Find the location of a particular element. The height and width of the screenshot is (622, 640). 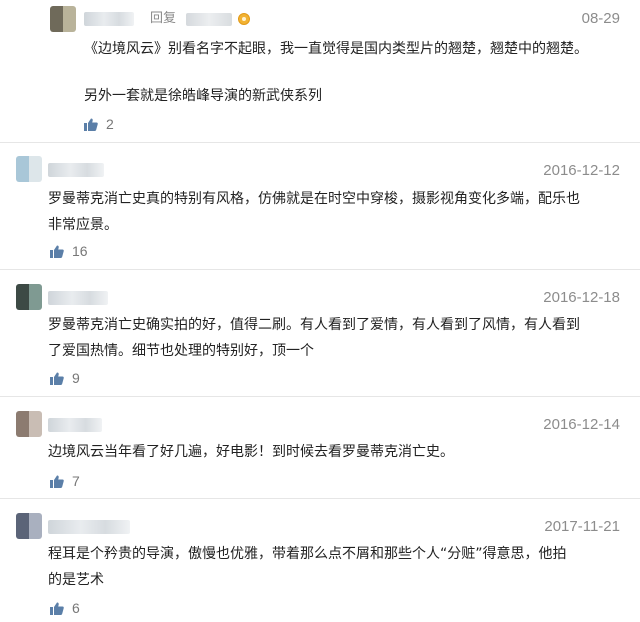

reply-label: 回复 is located at coordinates (163, 18).